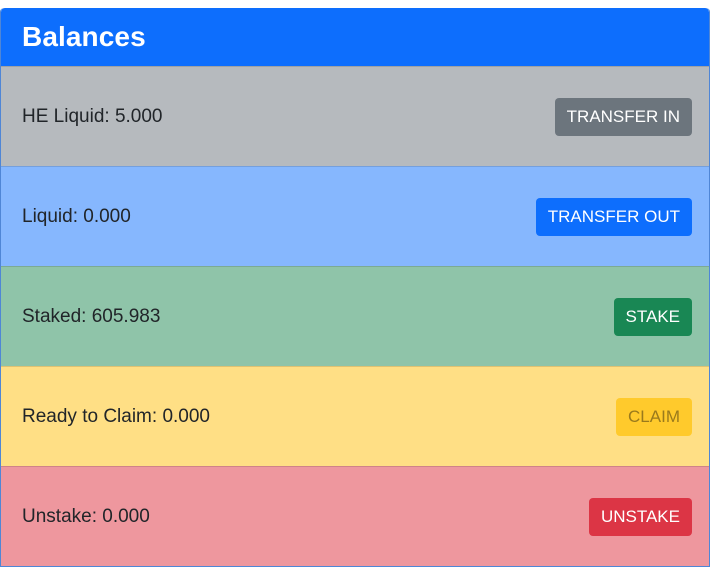  Describe the element at coordinates (86, 516) in the screenshot. I see `unstake-balance: Unstake: 0.000` at that location.